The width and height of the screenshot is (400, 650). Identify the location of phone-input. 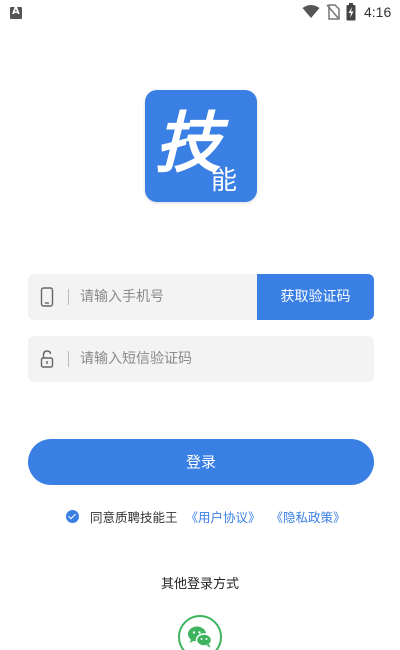
(165, 297).